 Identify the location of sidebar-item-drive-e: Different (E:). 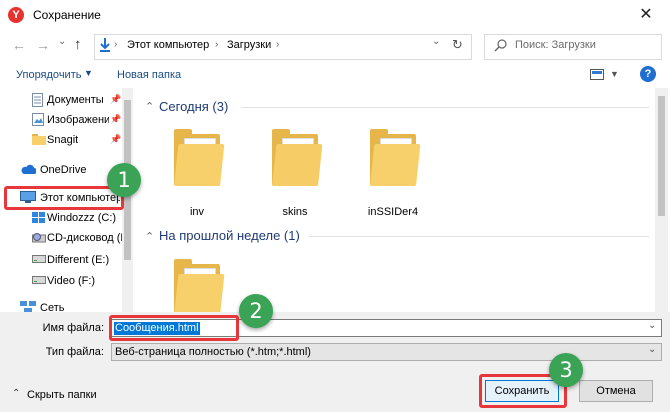
(61, 260).